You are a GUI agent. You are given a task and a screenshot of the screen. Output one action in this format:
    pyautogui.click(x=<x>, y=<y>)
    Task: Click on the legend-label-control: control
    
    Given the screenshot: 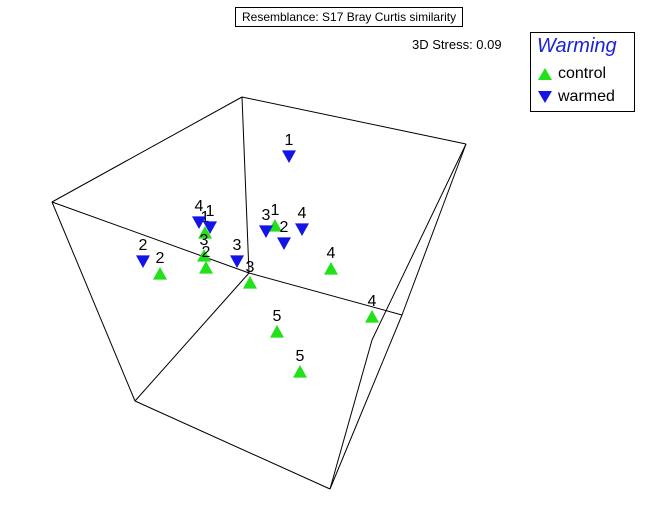 What is the action you would take?
    pyautogui.click(x=582, y=73)
    